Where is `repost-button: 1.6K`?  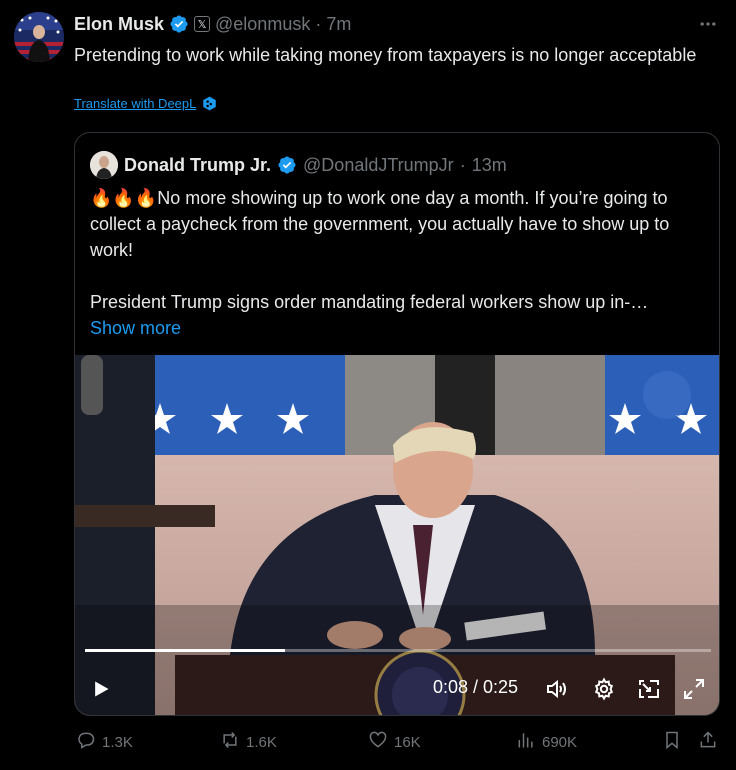
repost-button: 1.6K is located at coordinates (248, 742).